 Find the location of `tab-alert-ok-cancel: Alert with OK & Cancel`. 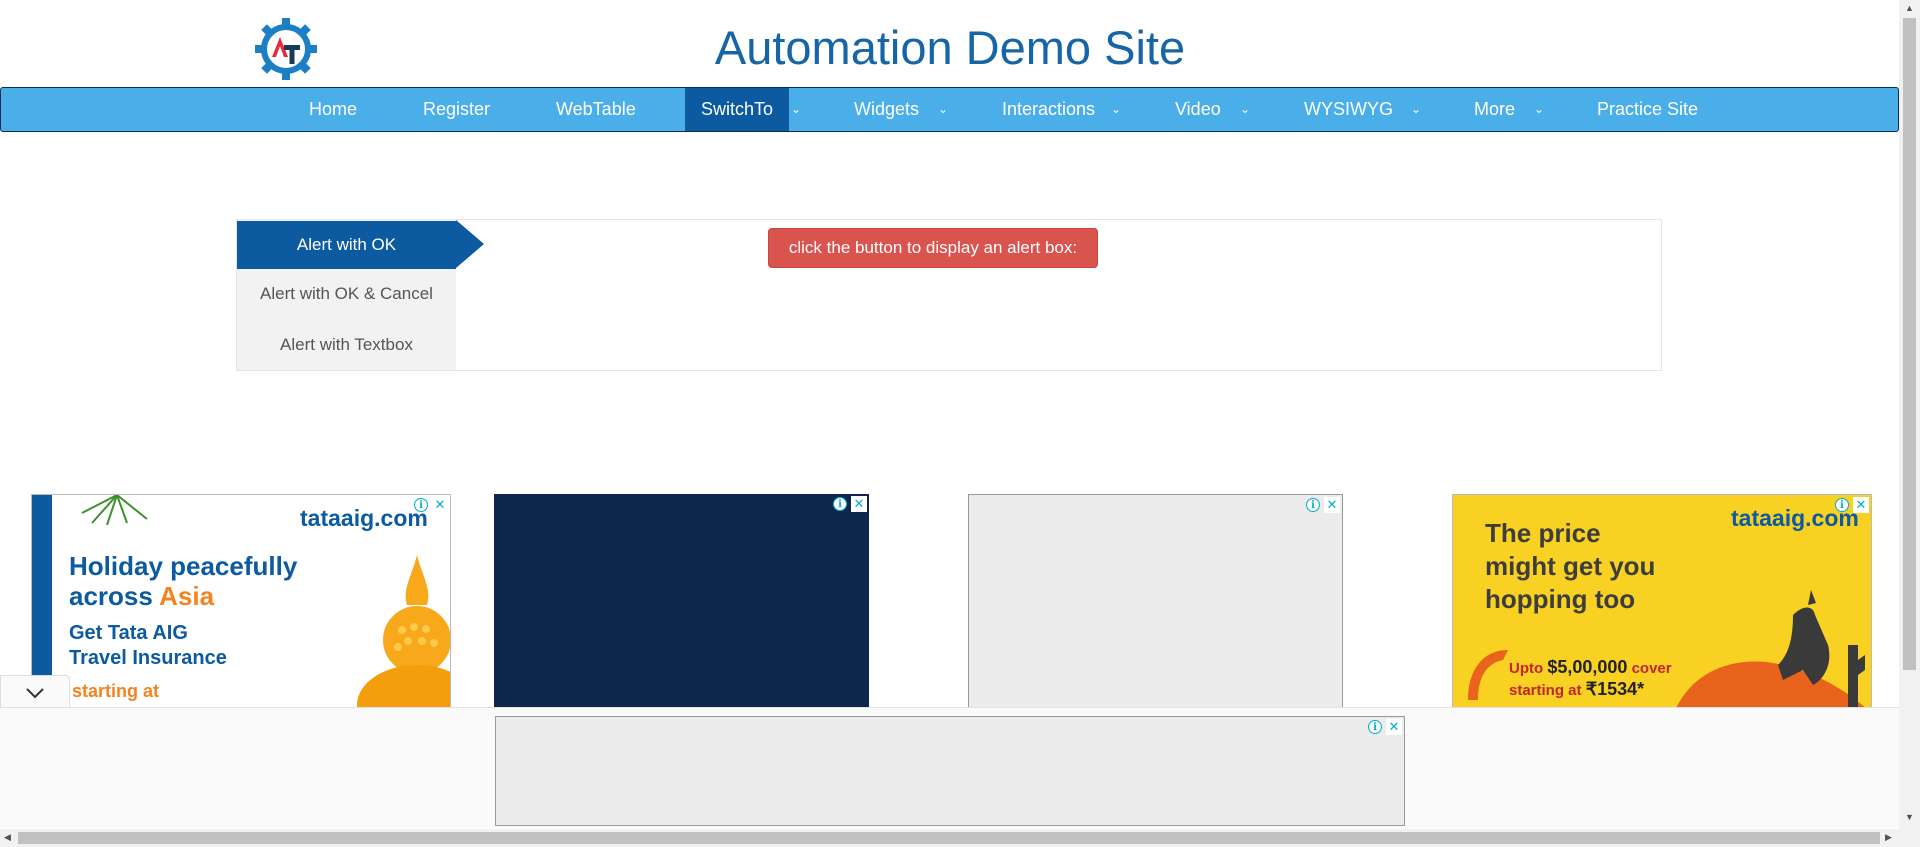

tab-alert-ok-cancel: Alert with OK & Cancel is located at coordinates (346, 294).